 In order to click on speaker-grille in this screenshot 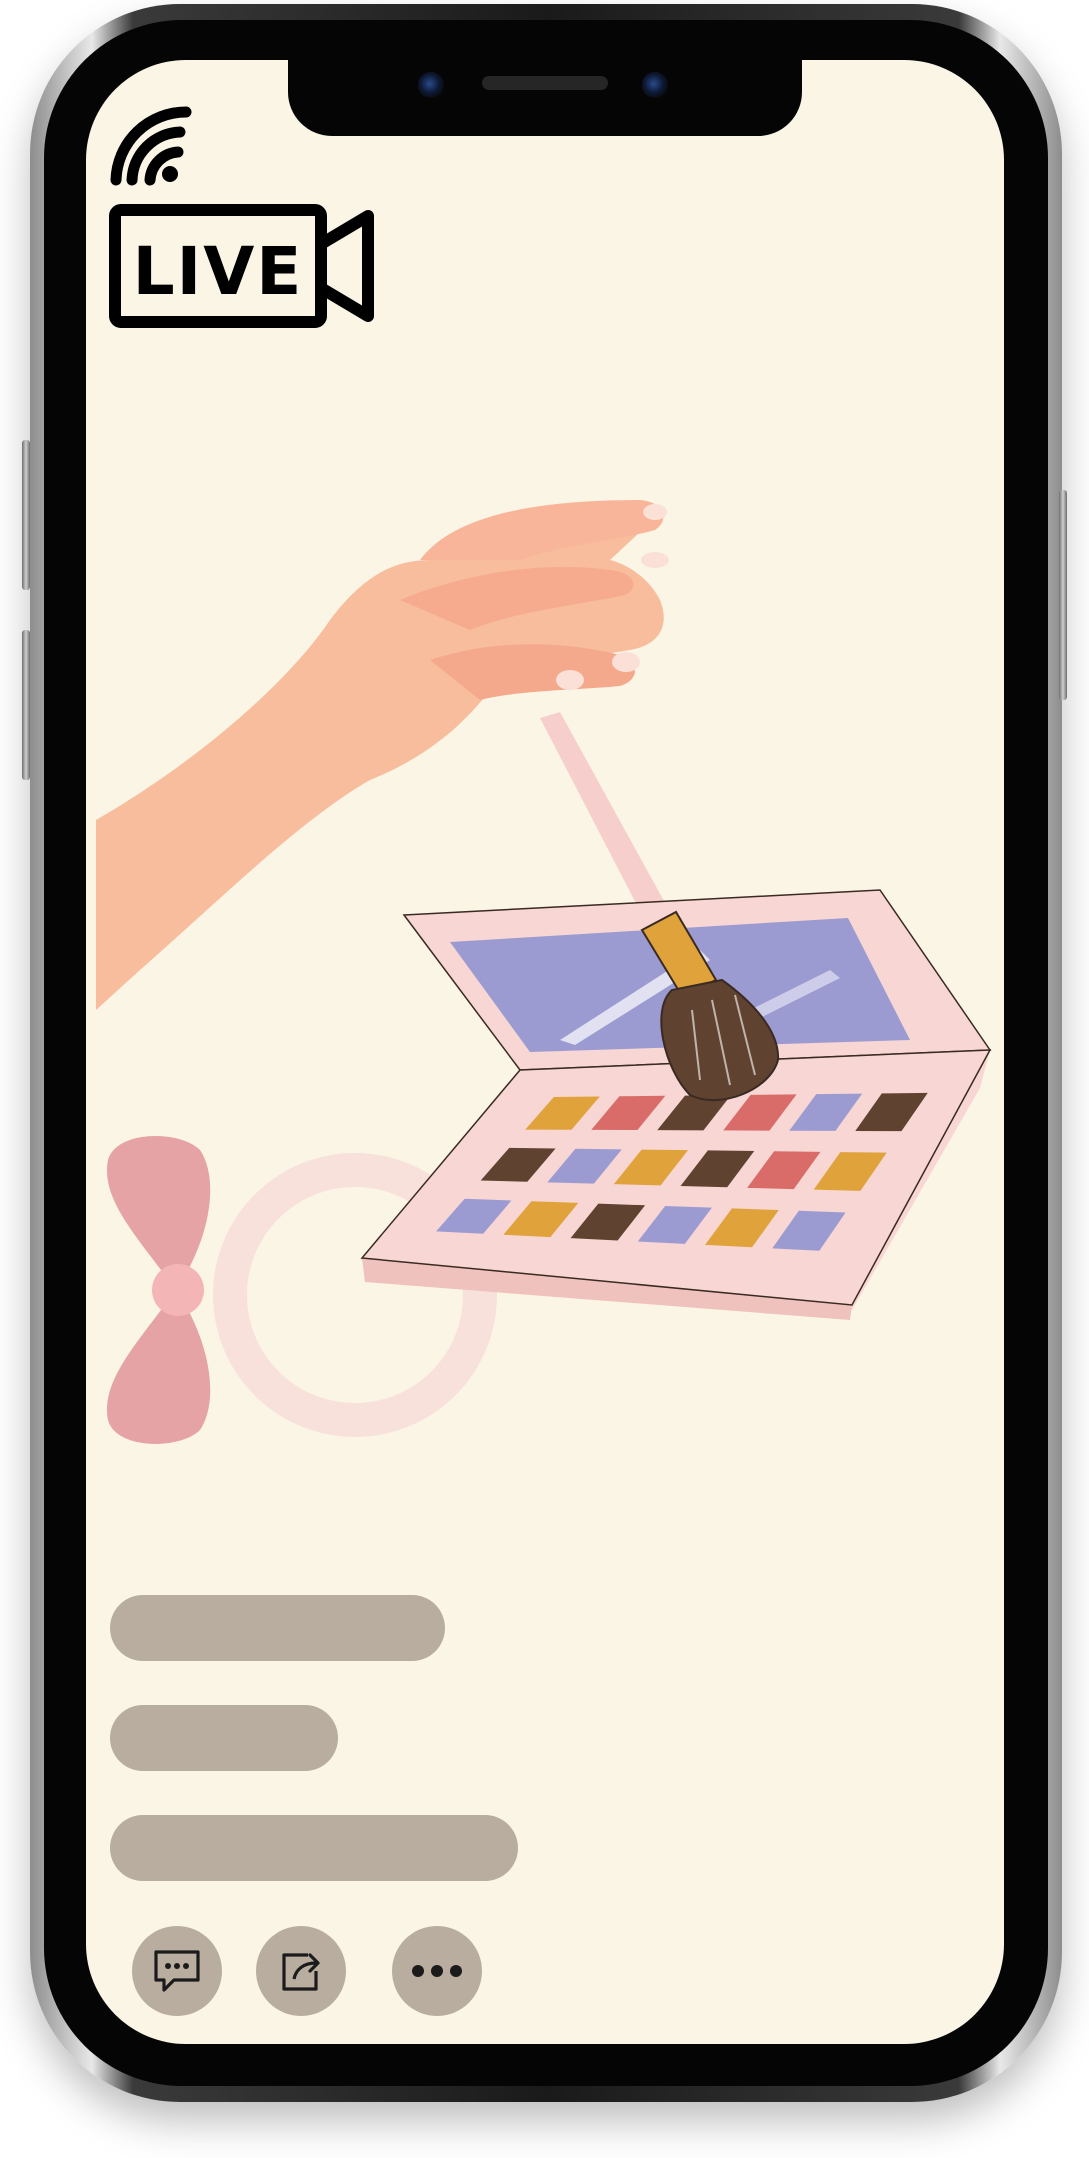, I will do `click(545, 83)`.